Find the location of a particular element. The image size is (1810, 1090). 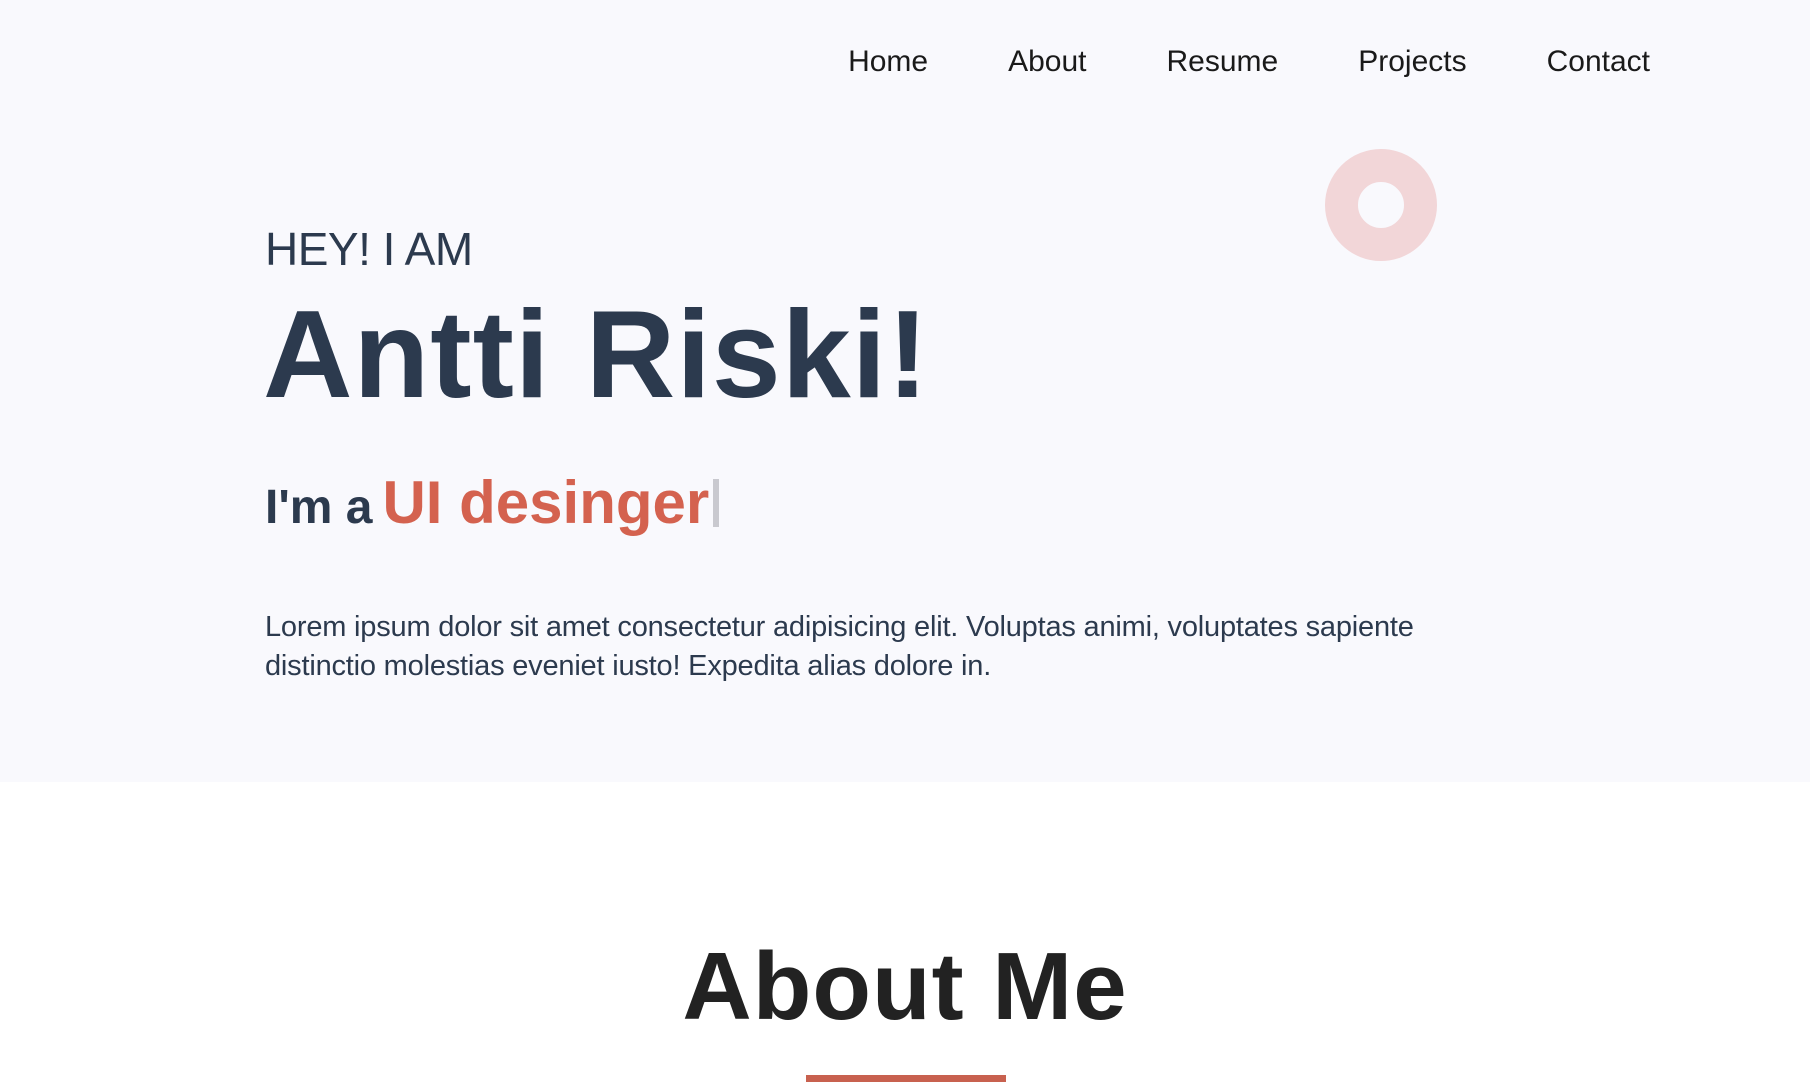

role-line: I'm a UI desinger is located at coordinates (492, 511).